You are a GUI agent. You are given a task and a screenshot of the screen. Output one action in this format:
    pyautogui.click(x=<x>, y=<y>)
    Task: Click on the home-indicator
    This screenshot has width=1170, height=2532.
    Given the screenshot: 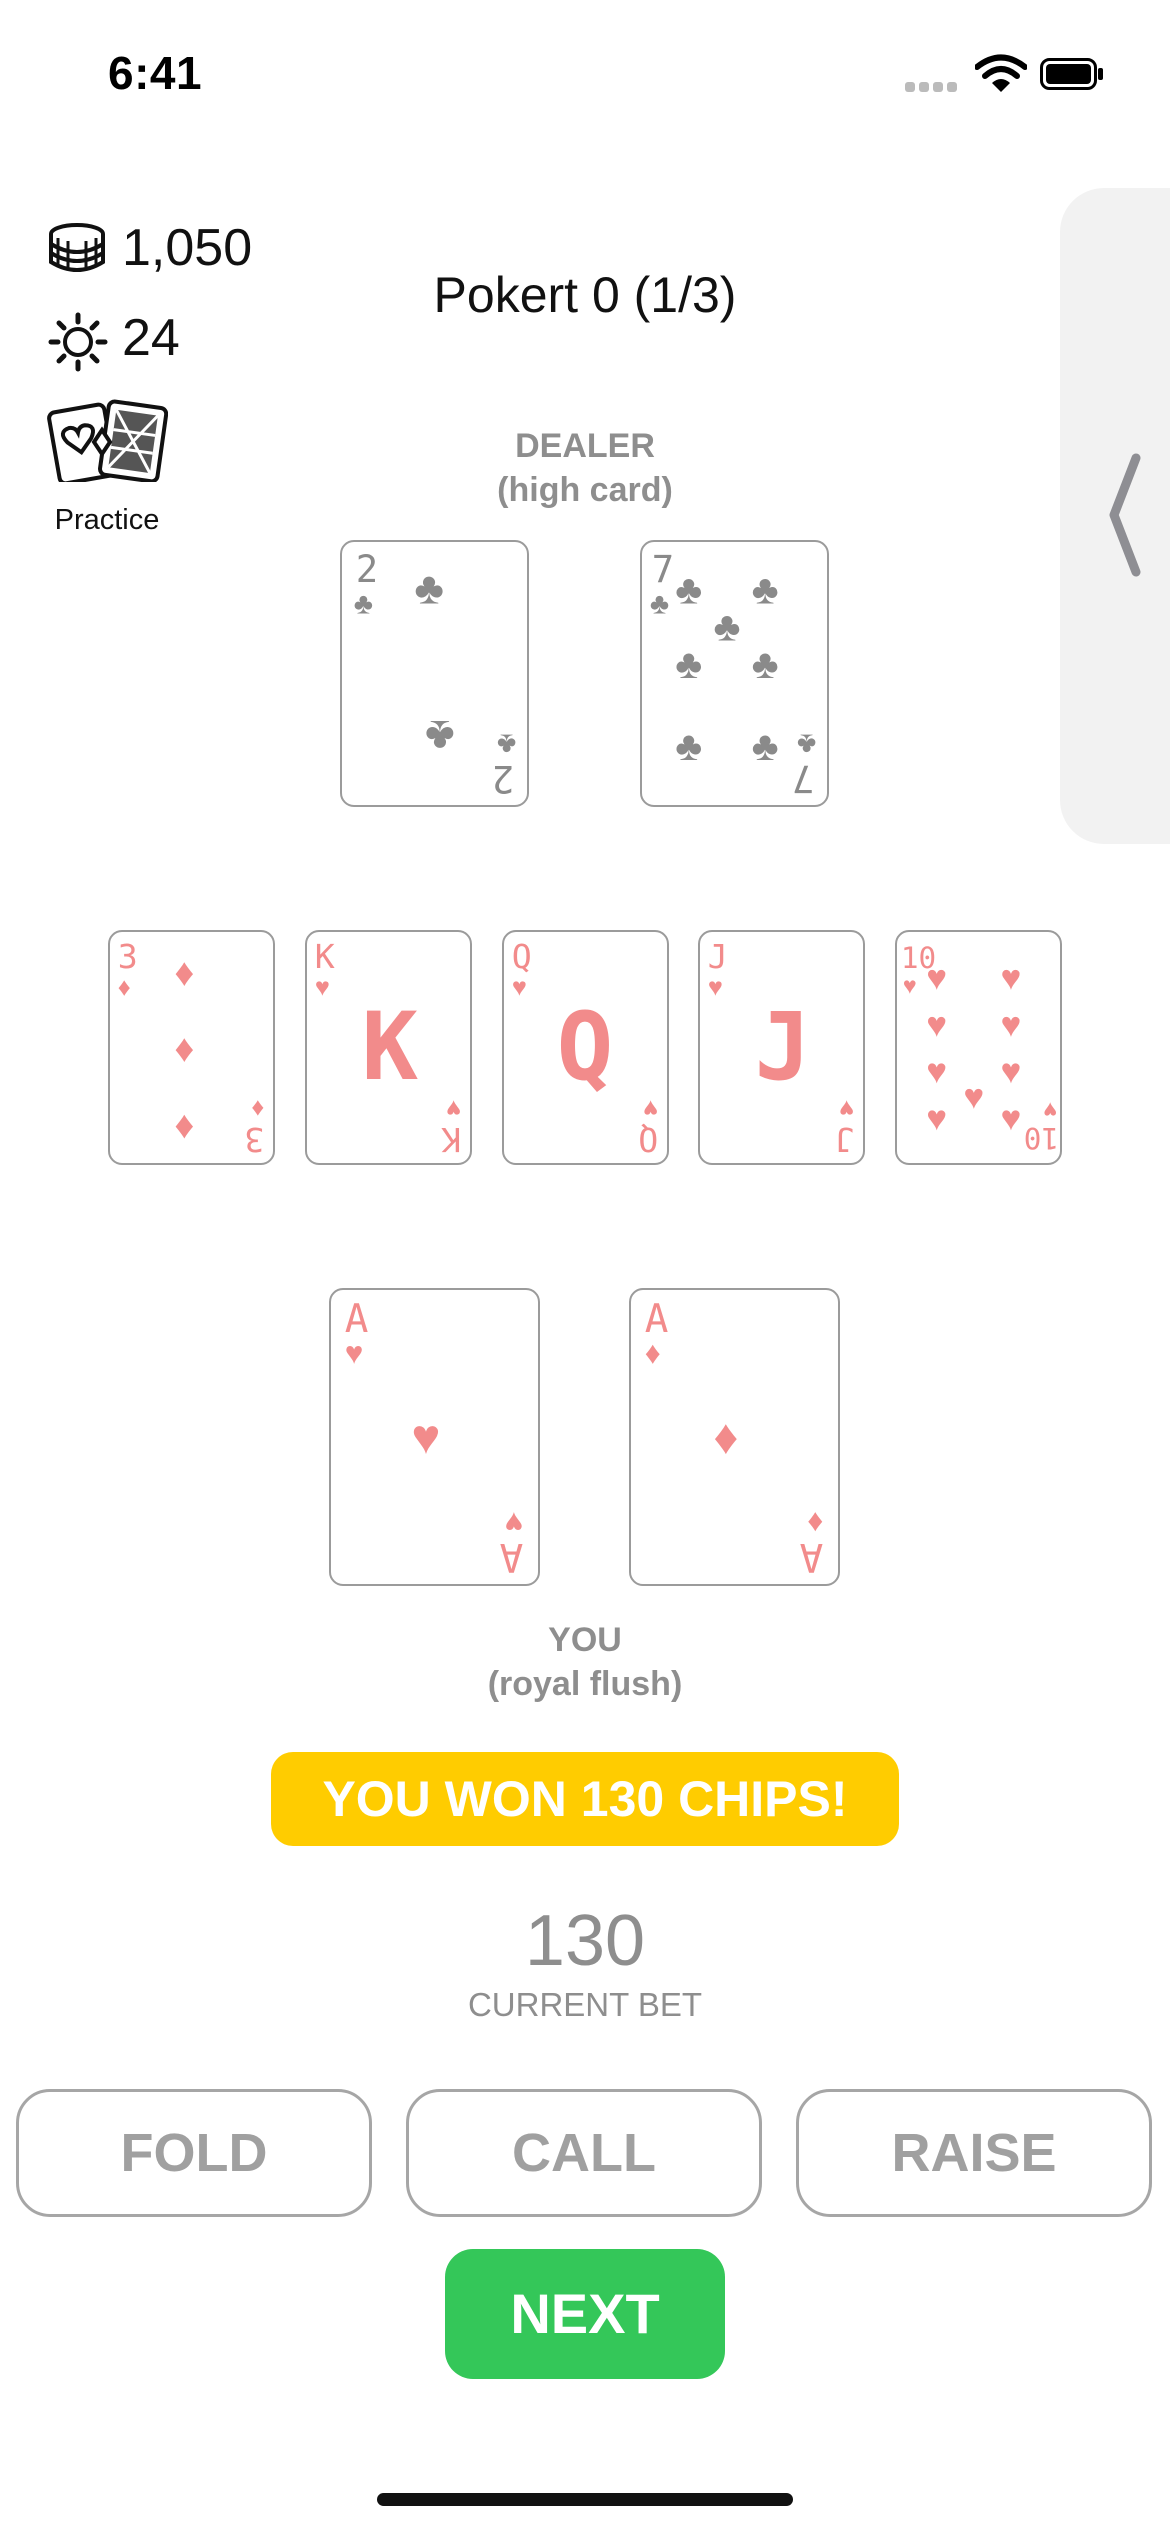 What is the action you would take?
    pyautogui.click(x=585, y=2499)
    